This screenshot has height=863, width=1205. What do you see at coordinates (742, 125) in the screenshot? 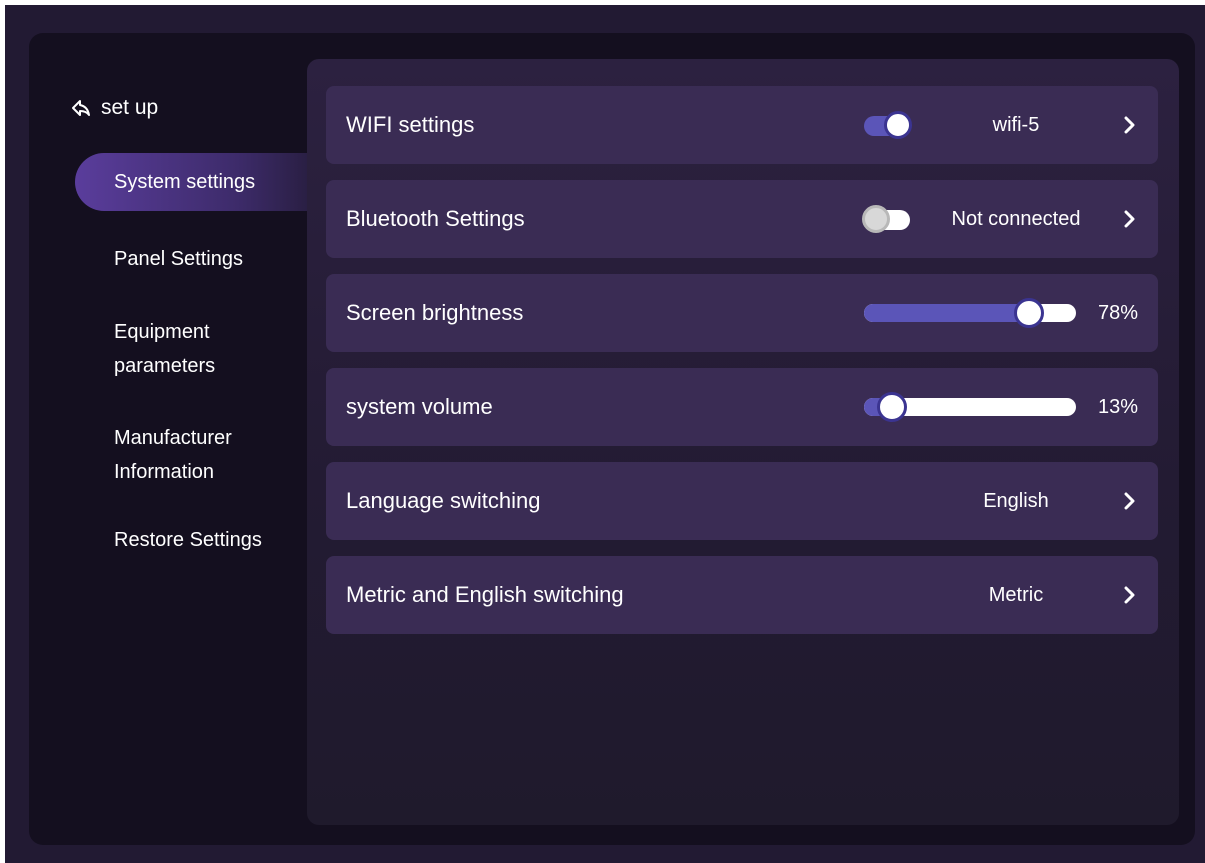
I see `wifi-settings-row: WIFI settings wifi-5` at bounding box center [742, 125].